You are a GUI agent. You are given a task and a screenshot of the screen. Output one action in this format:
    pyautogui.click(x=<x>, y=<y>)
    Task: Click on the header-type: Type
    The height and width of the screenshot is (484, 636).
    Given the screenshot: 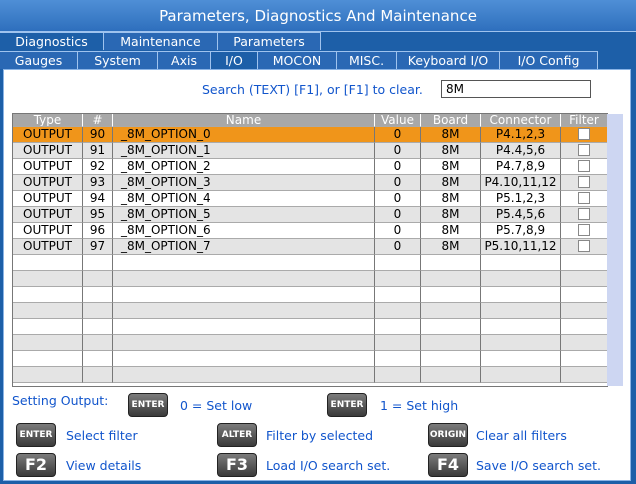 What is the action you would take?
    pyautogui.click(x=48, y=120)
    